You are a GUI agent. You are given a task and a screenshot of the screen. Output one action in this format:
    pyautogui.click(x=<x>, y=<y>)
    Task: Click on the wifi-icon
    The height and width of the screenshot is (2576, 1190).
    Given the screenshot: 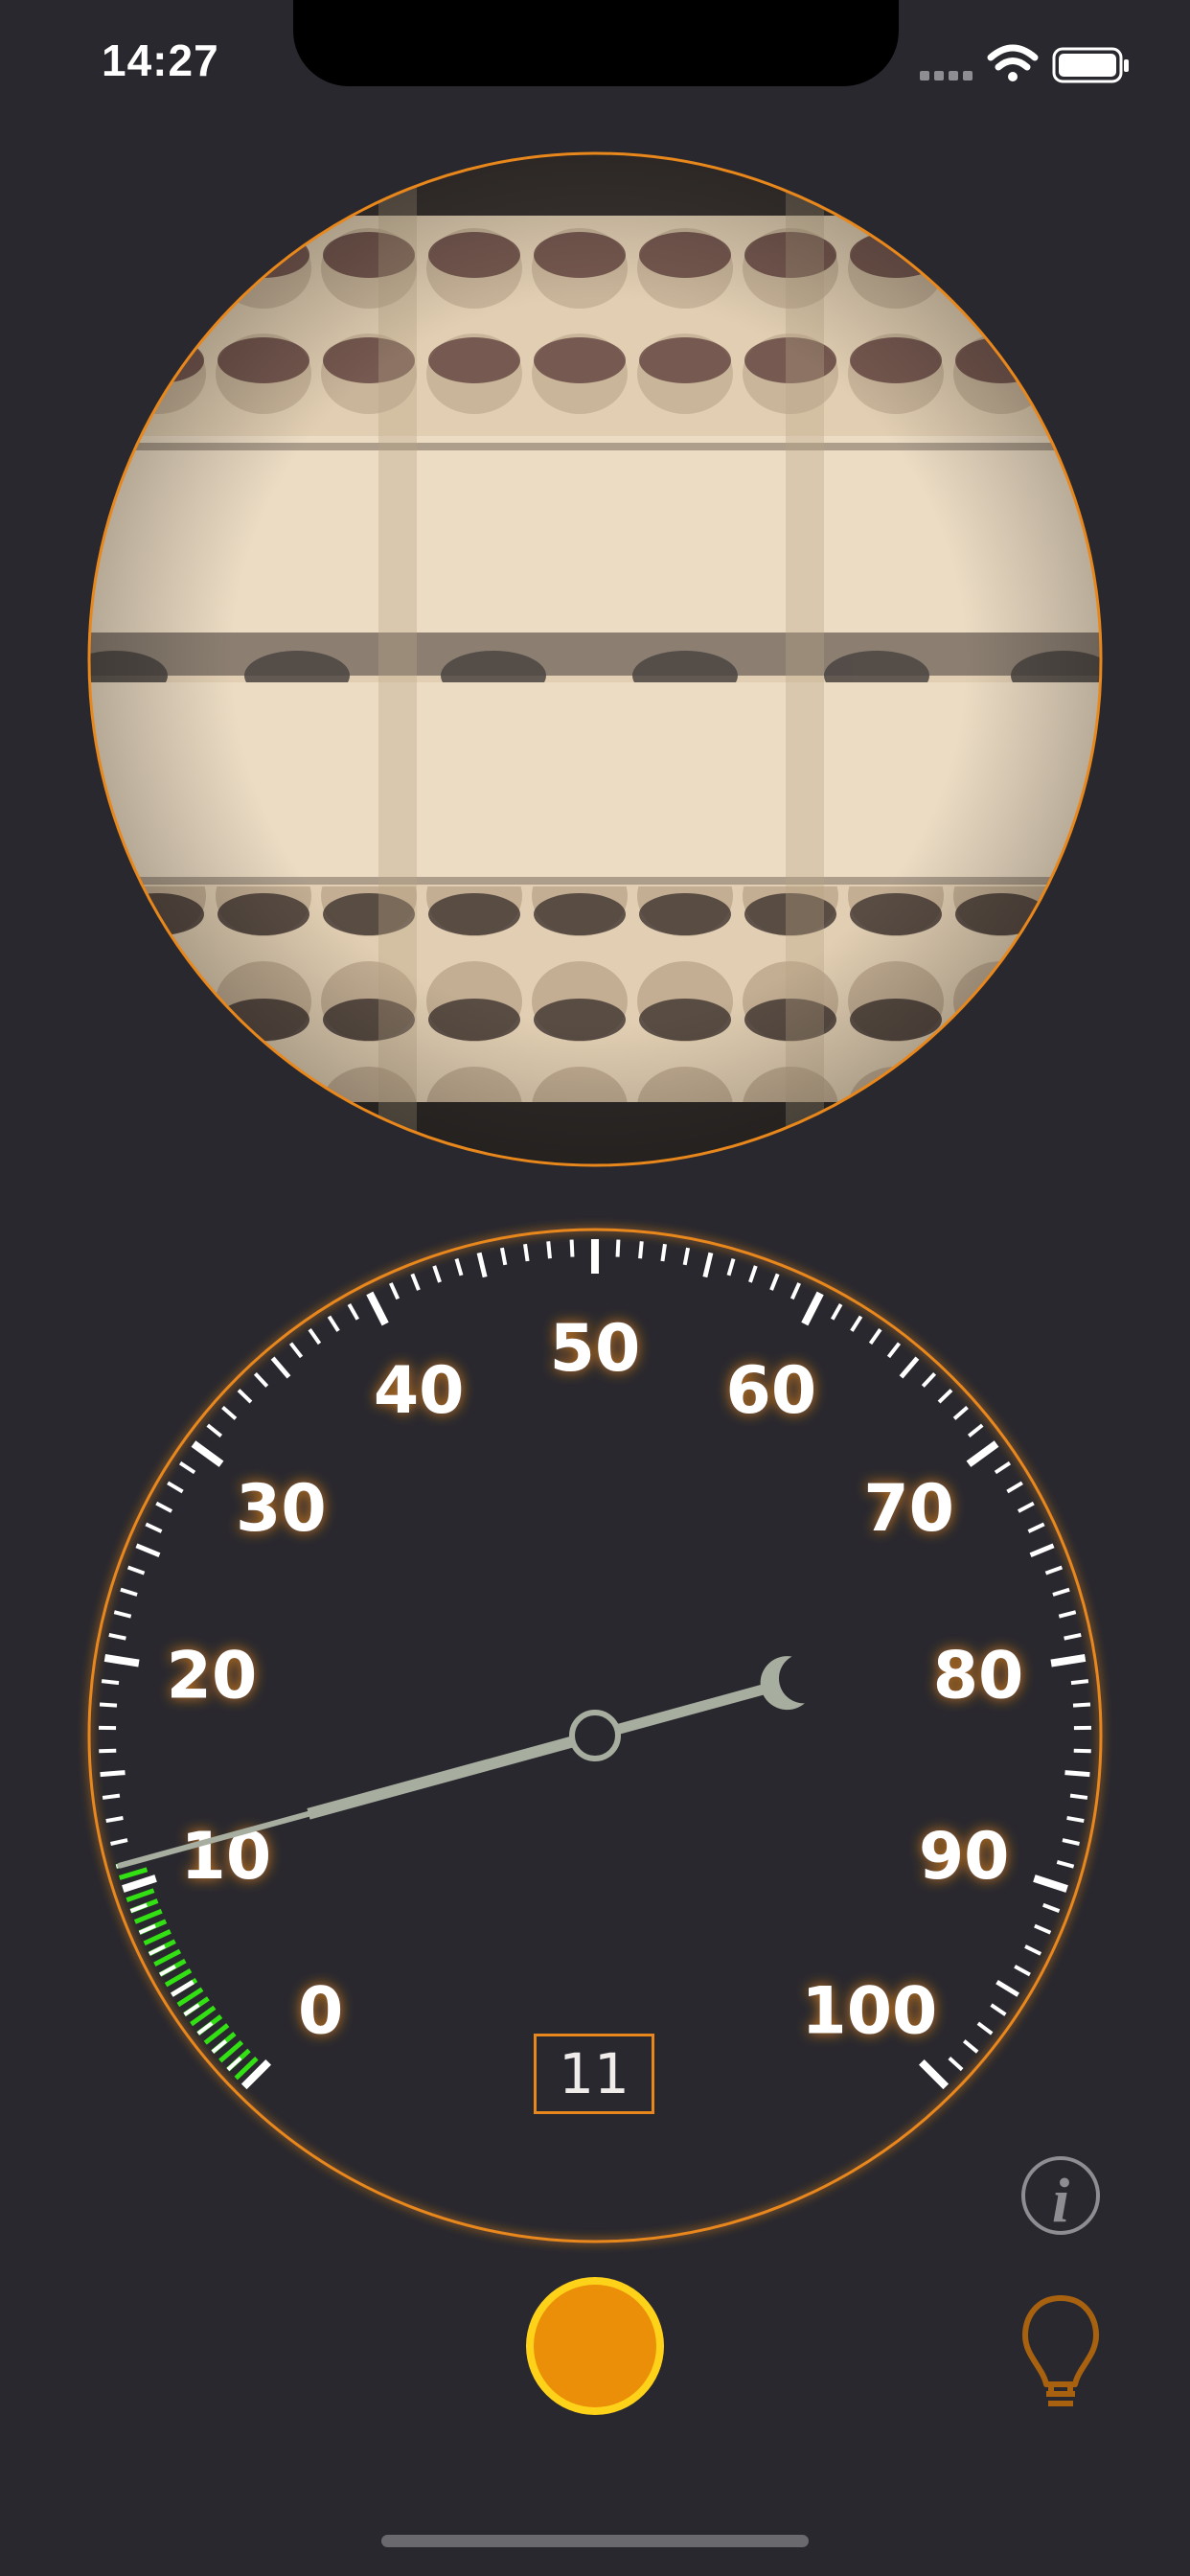 What is the action you would take?
    pyautogui.click(x=1013, y=63)
    